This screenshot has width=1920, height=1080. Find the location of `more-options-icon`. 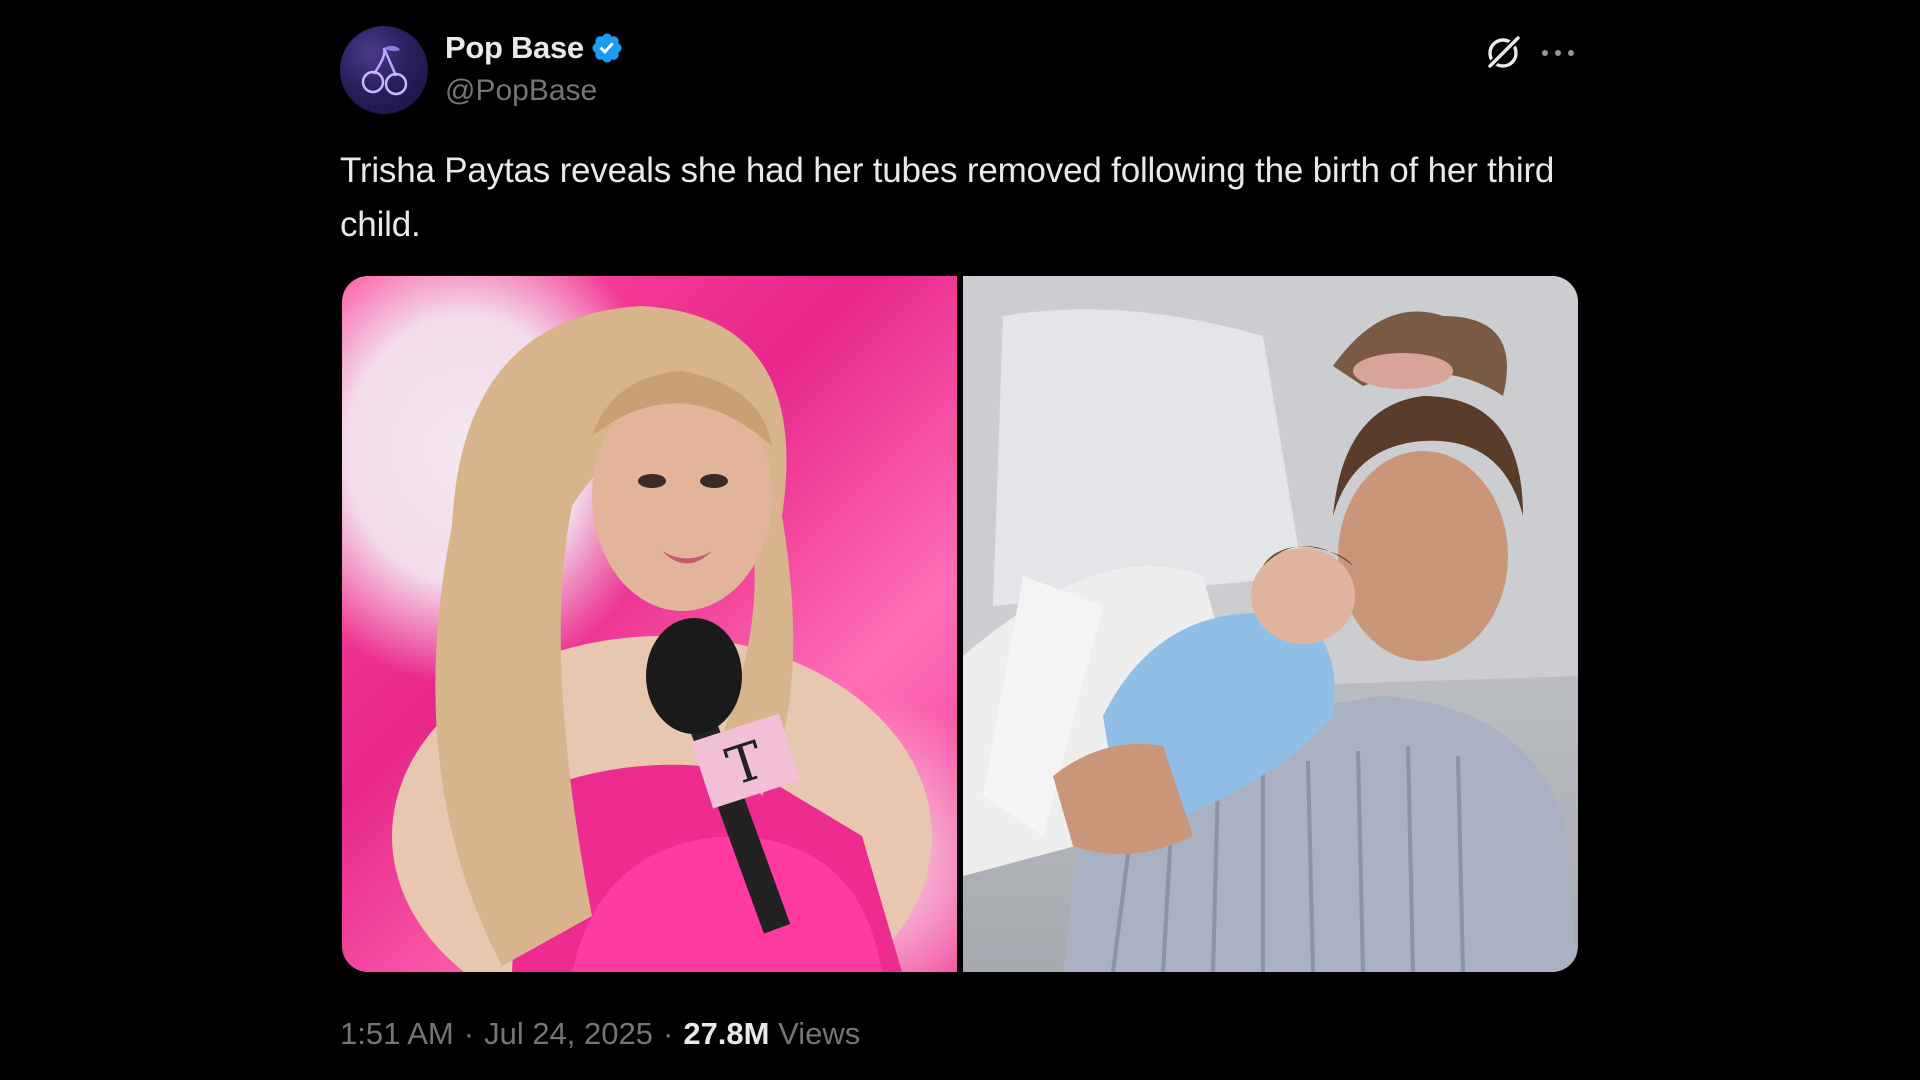

more-options-icon is located at coordinates (1558, 53).